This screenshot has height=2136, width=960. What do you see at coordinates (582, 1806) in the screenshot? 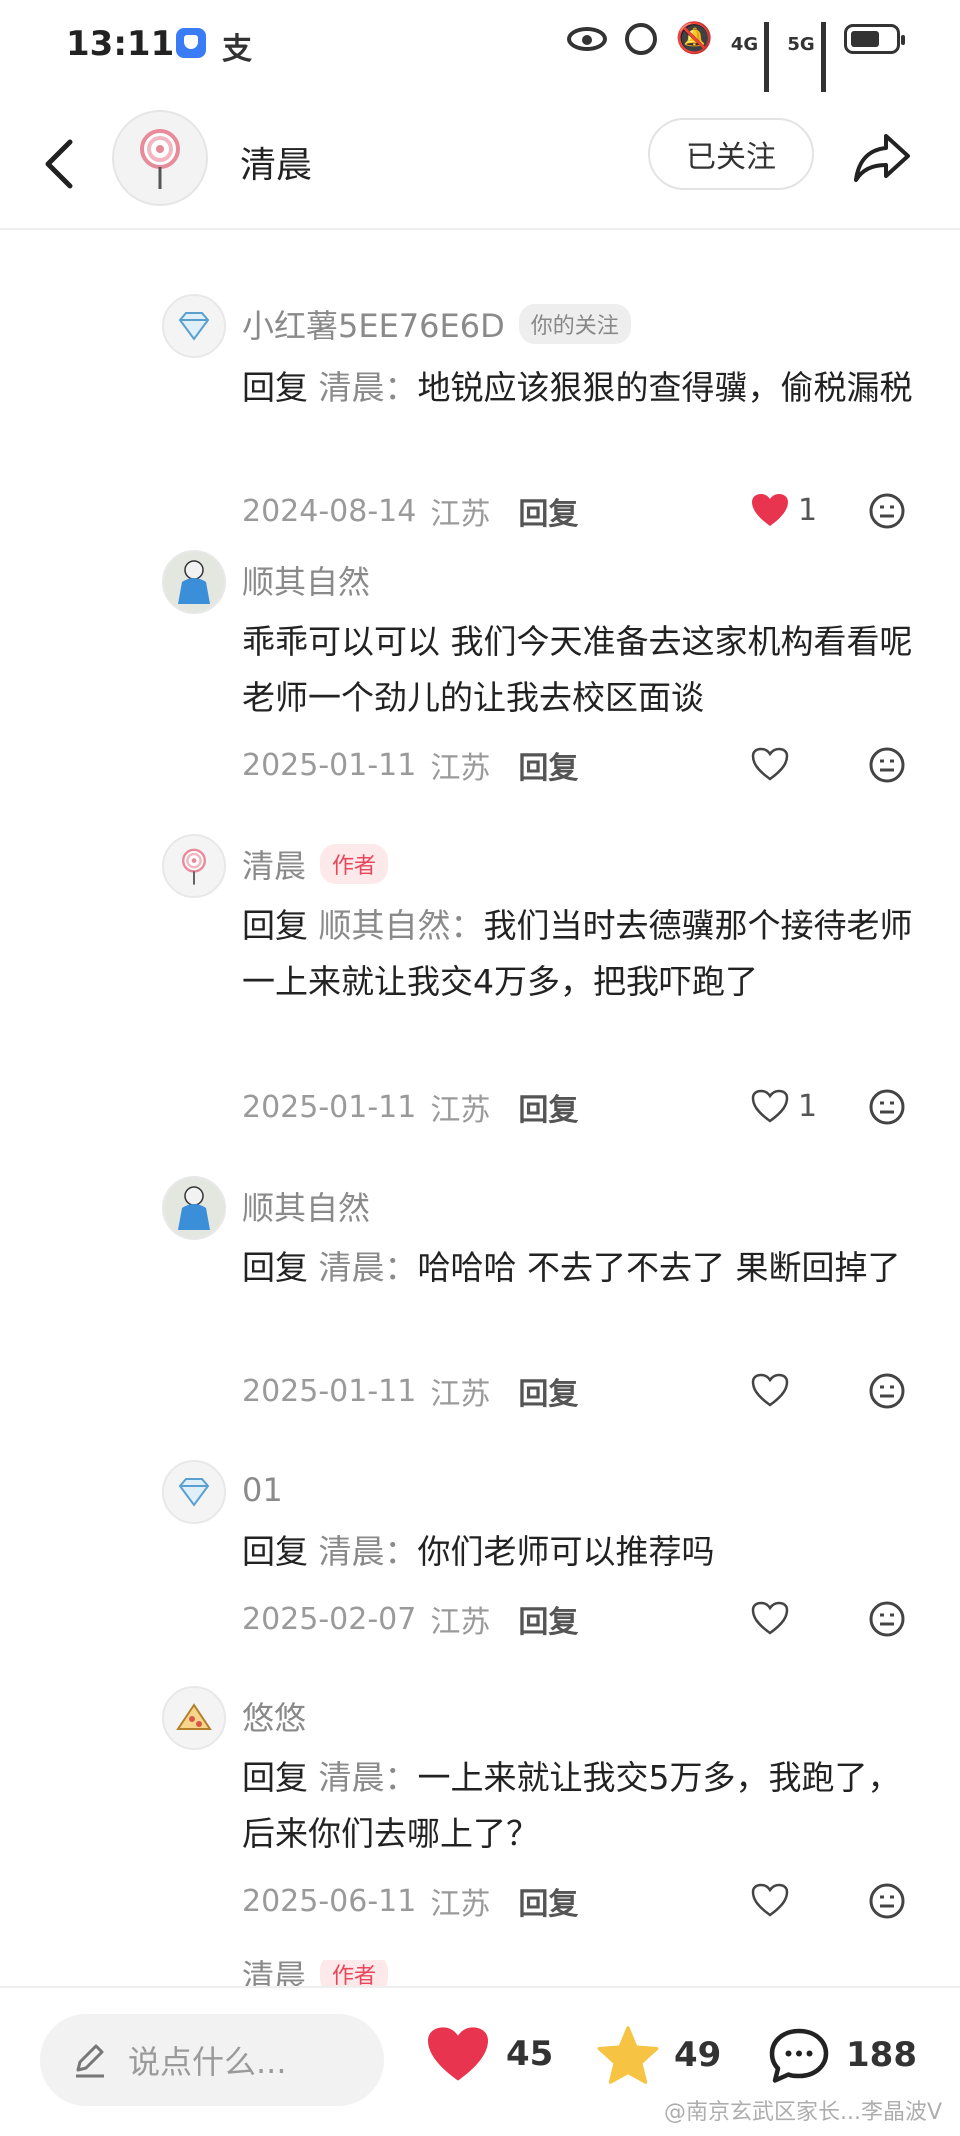
I see `comment-text: 回复 清晨：一上来就让我交5万多，我跑了，后来你们去哪上了？` at bounding box center [582, 1806].